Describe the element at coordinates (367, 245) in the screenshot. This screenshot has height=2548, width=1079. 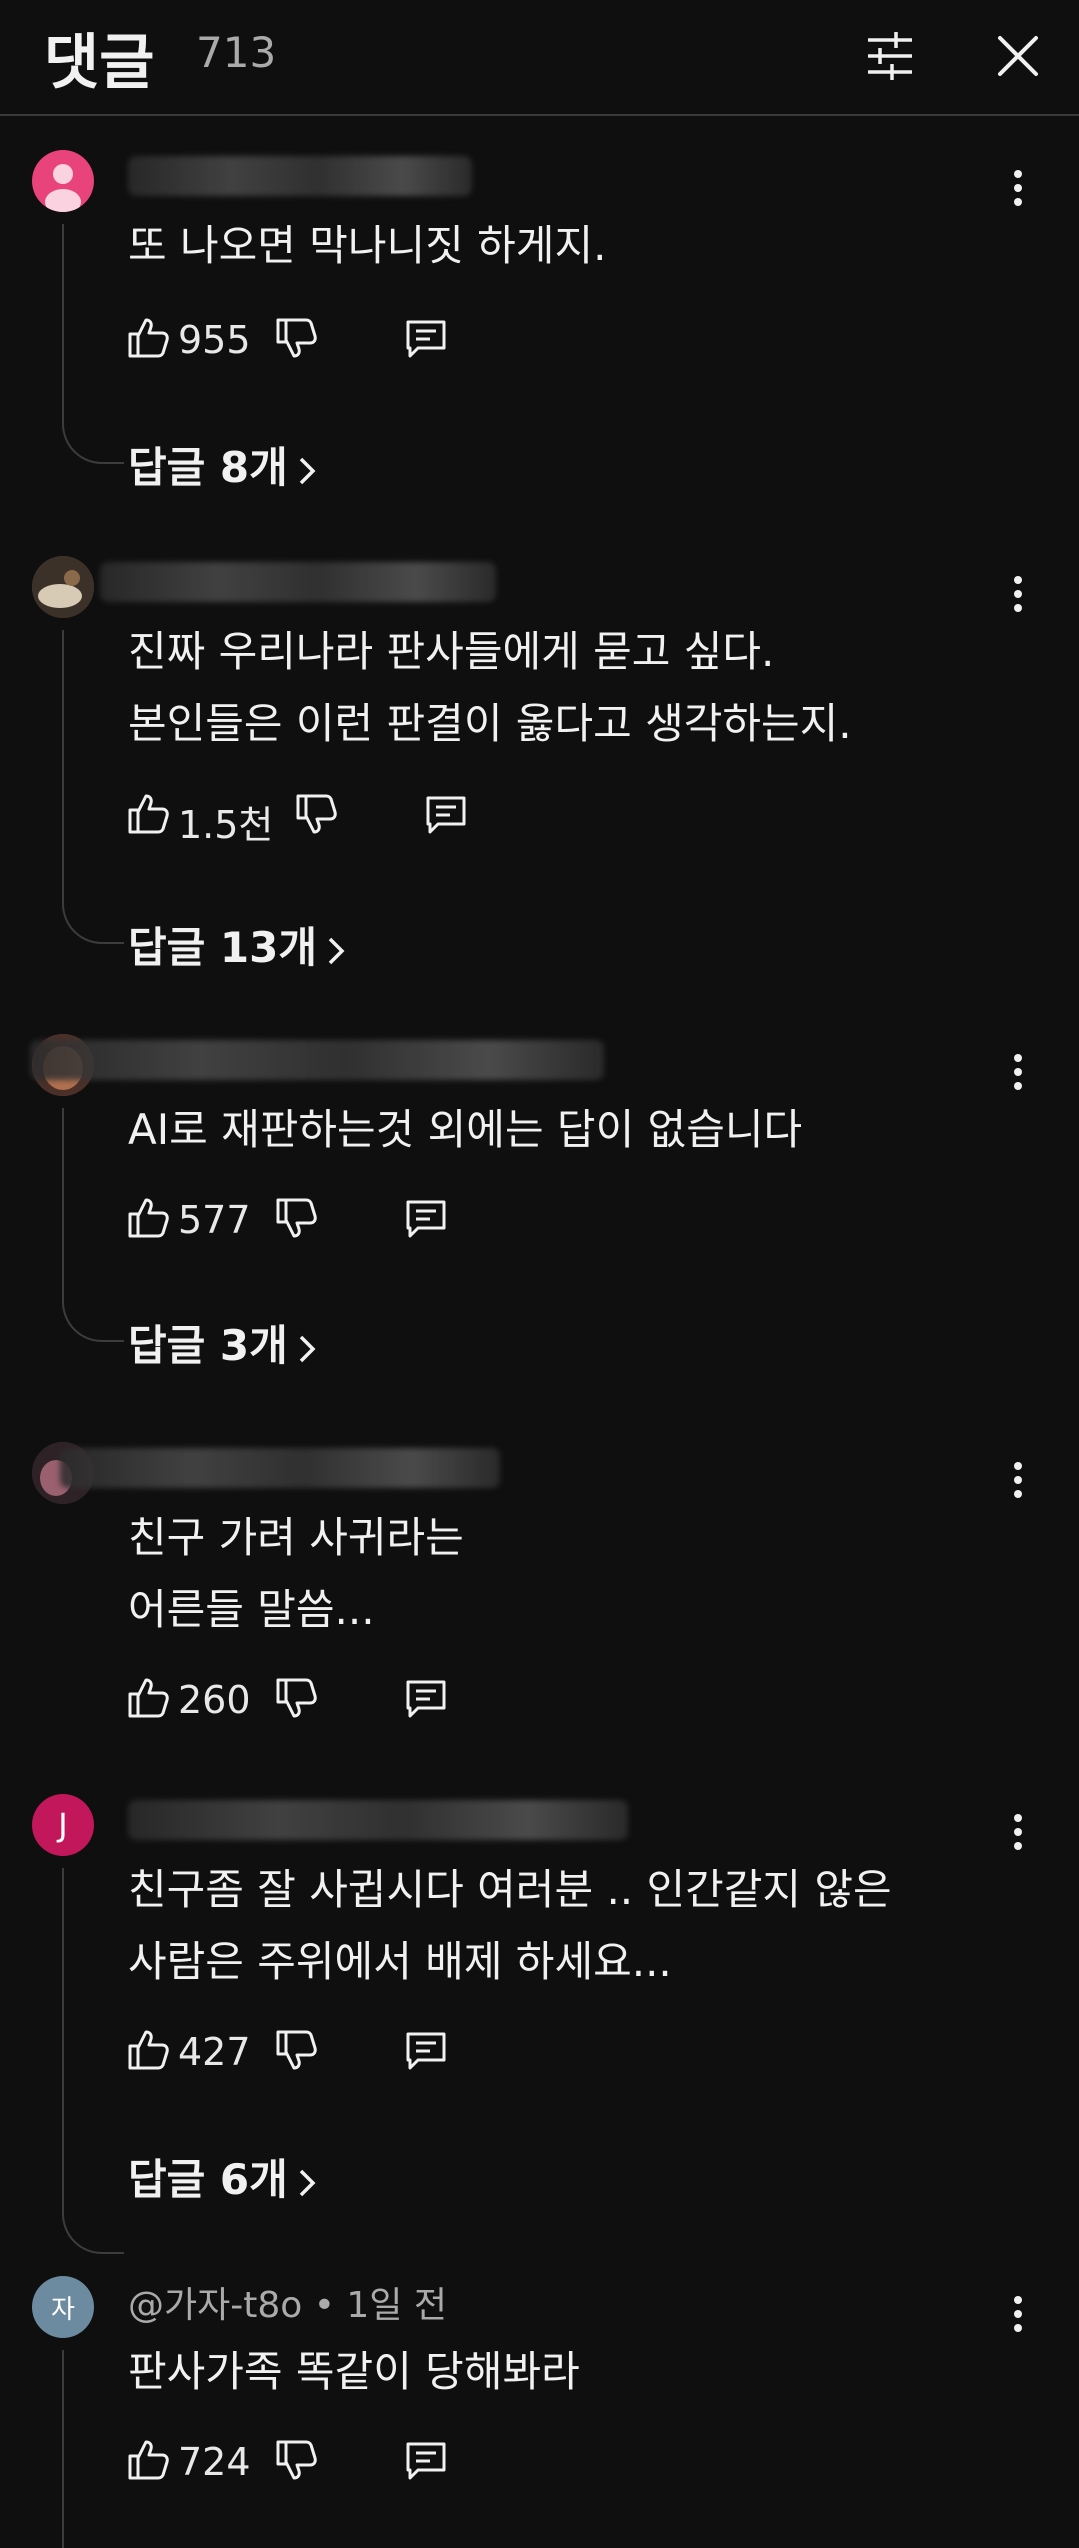
I see `comment-text: 또 나오면 막나니짓 하게지.` at that location.